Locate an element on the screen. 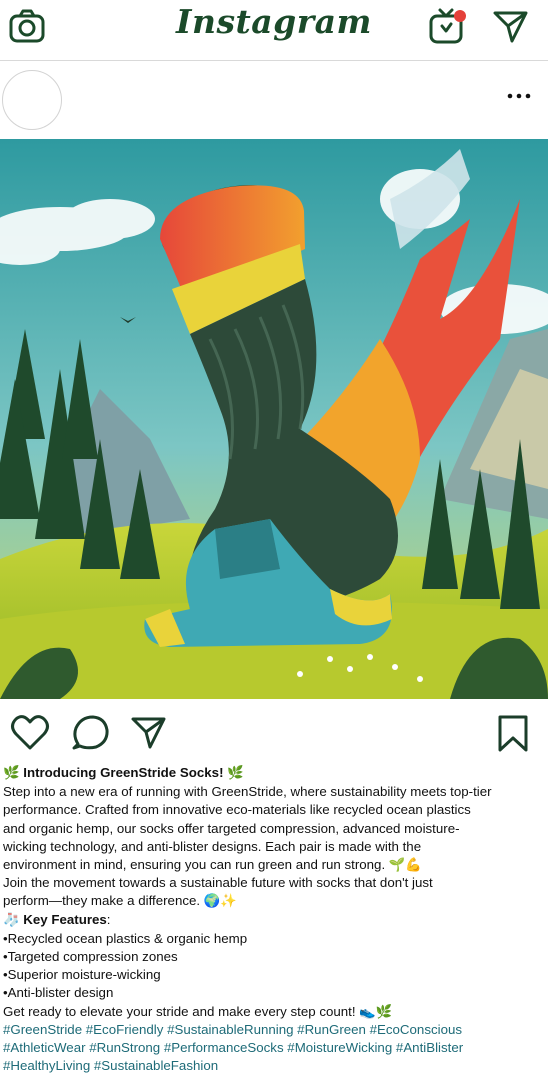  top-bar: Instagram is located at coordinates (274, 28).